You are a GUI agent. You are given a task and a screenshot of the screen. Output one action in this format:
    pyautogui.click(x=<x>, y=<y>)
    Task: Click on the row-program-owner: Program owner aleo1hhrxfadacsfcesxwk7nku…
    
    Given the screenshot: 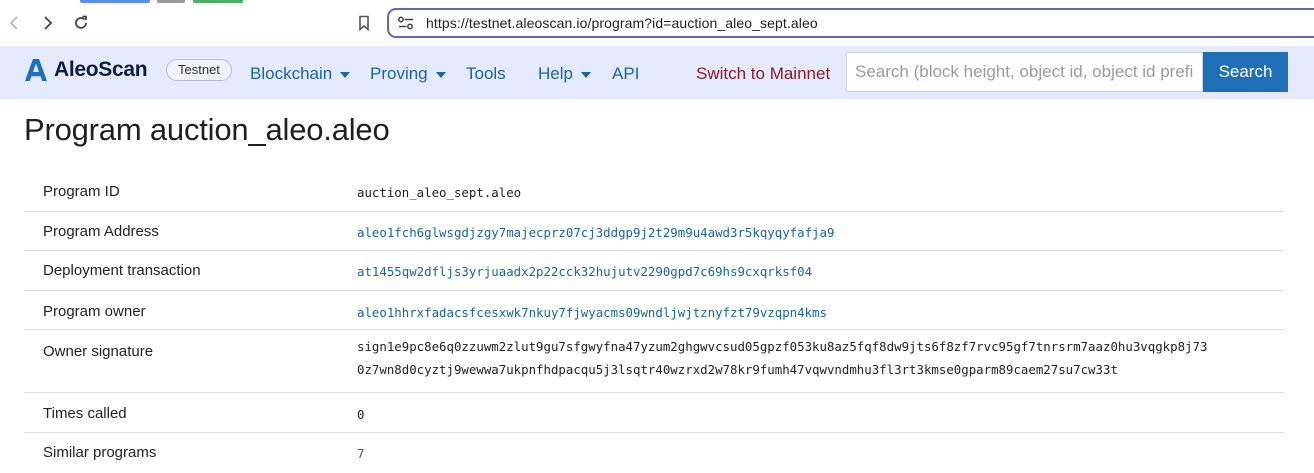 What is the action you would take?
    pyautogui.click(x=654, y=310)
    